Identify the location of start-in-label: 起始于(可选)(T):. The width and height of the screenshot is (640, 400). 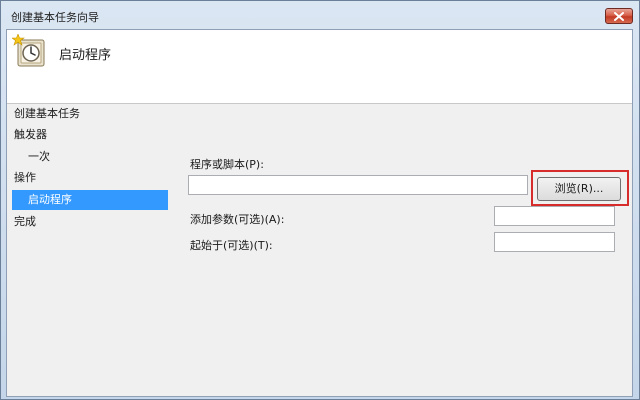
(231, 245).